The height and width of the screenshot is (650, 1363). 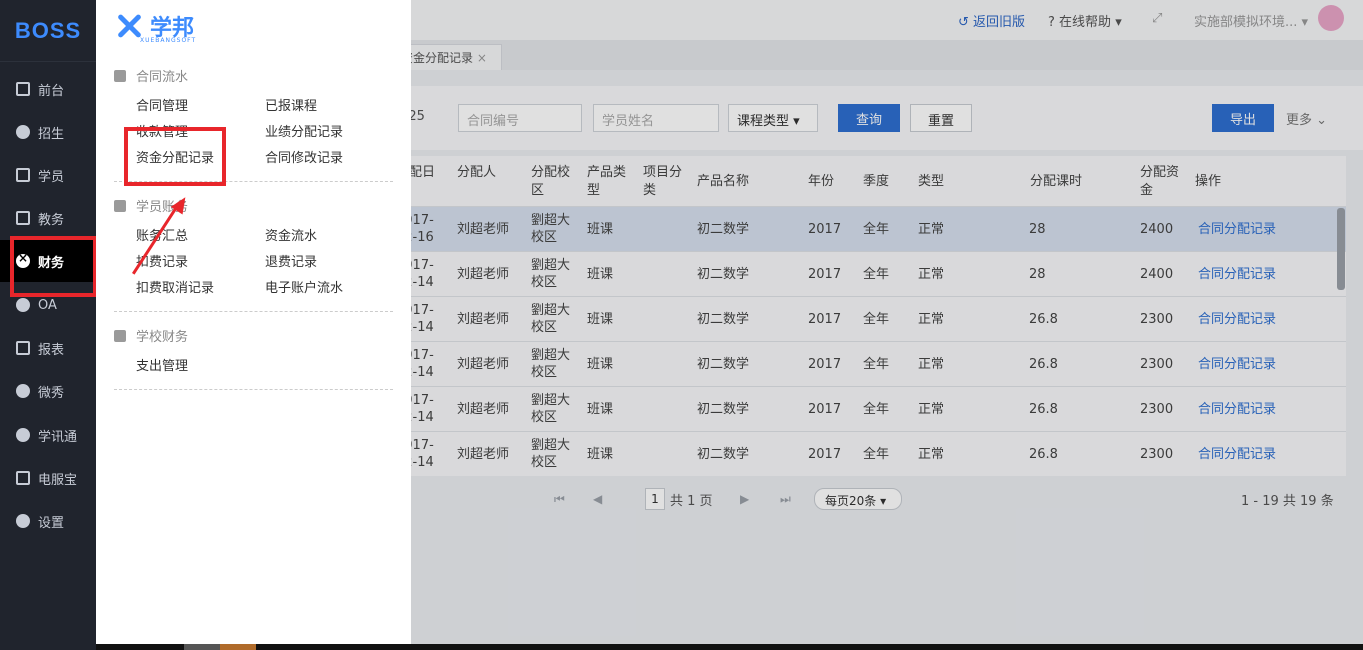 I want to click on back-old-version-link: ↺ 返回旧版, so click(x=991, y=20).